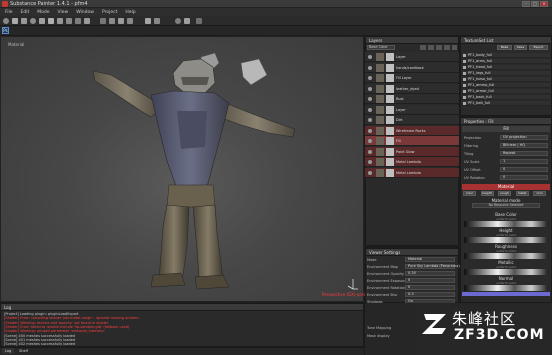  Describe the element at coordinates (43, 12) in the screenshot. I see `menu-mode: Mode` at that location.